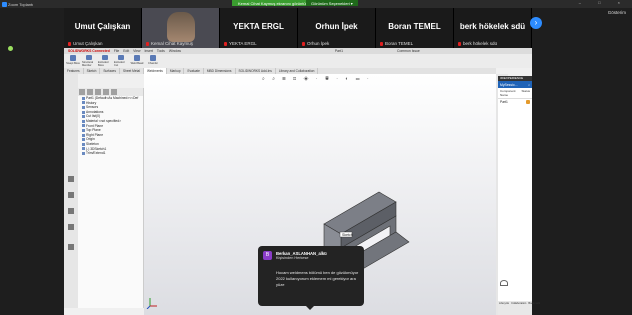 This screenshot has width=632, height=315. Describe the element at coordinates (137, 58) in the screenshot. I see `weld-bead-icon` at that location.